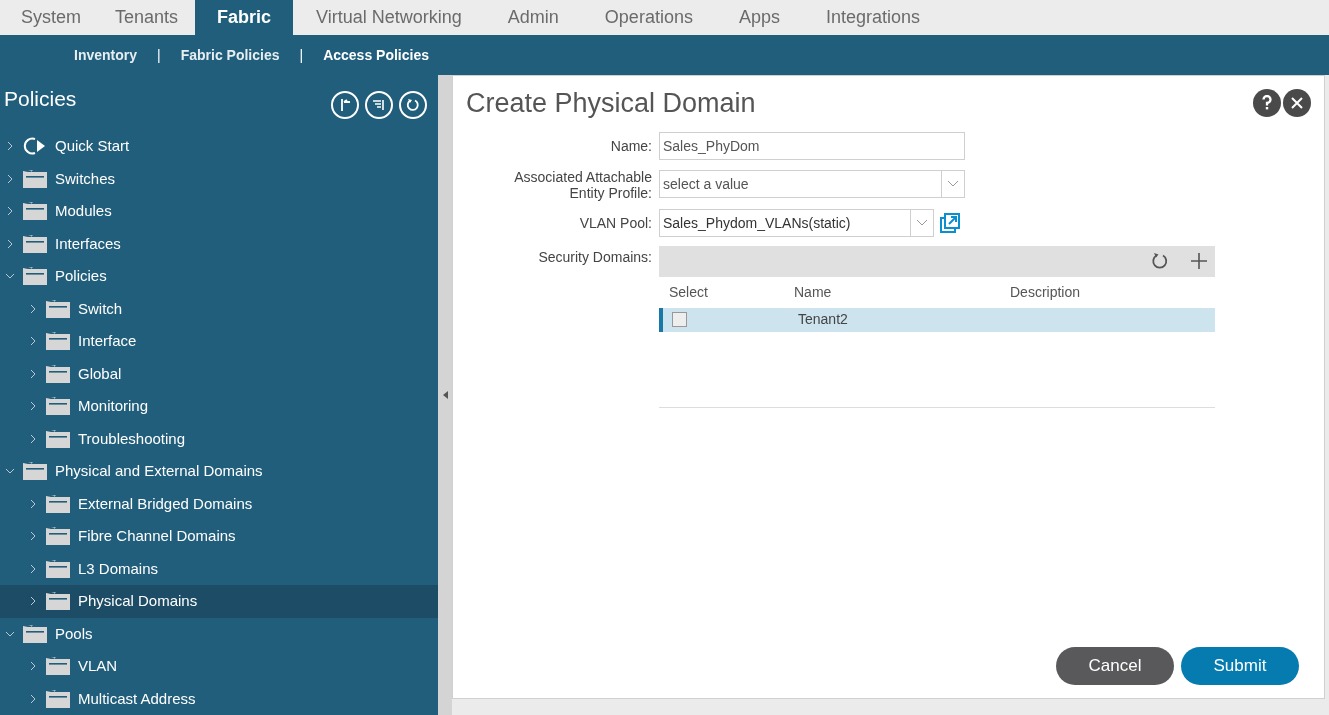 This screenshot has width=1329, height=715. Describe the element at coordinates (219, 243) in the screenshot. I see `tree-item: Interfaces` at that location.